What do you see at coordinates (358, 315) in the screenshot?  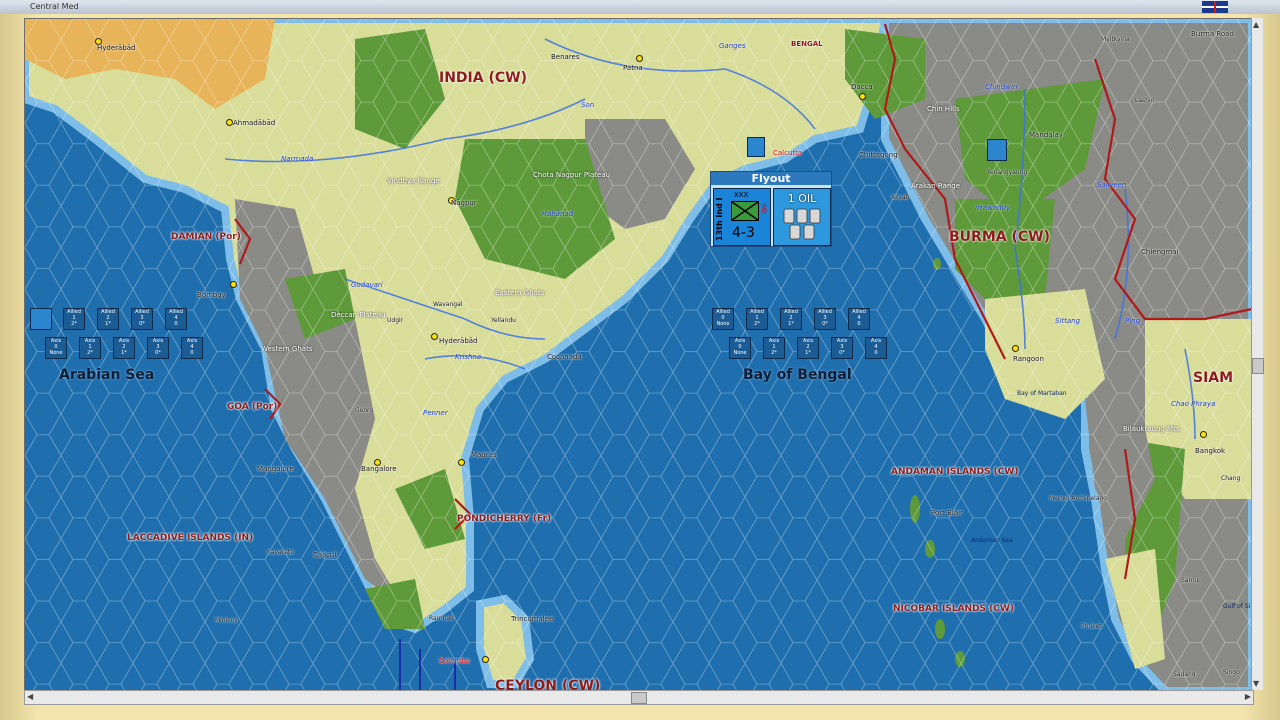 I see `terrain-label: Deccan Plateau` at bounding box center [358, 315].